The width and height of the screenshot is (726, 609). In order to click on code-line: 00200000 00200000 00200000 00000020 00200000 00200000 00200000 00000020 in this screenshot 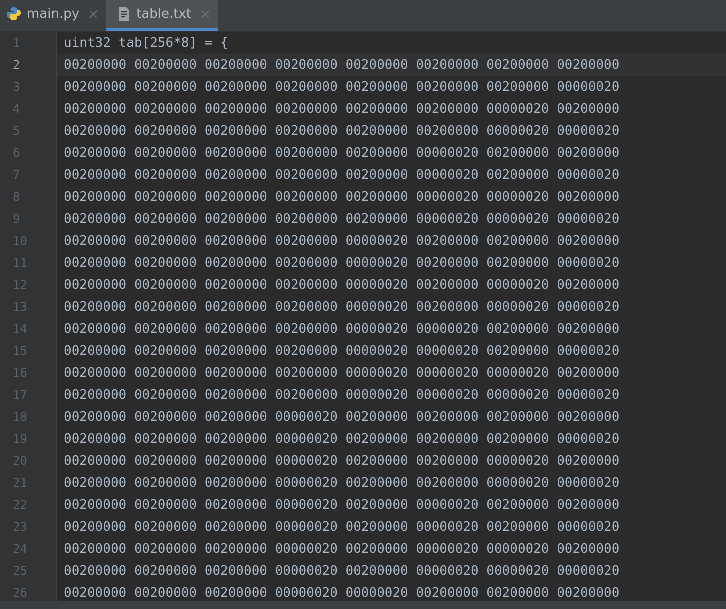, I will do `click(341, 439)`.